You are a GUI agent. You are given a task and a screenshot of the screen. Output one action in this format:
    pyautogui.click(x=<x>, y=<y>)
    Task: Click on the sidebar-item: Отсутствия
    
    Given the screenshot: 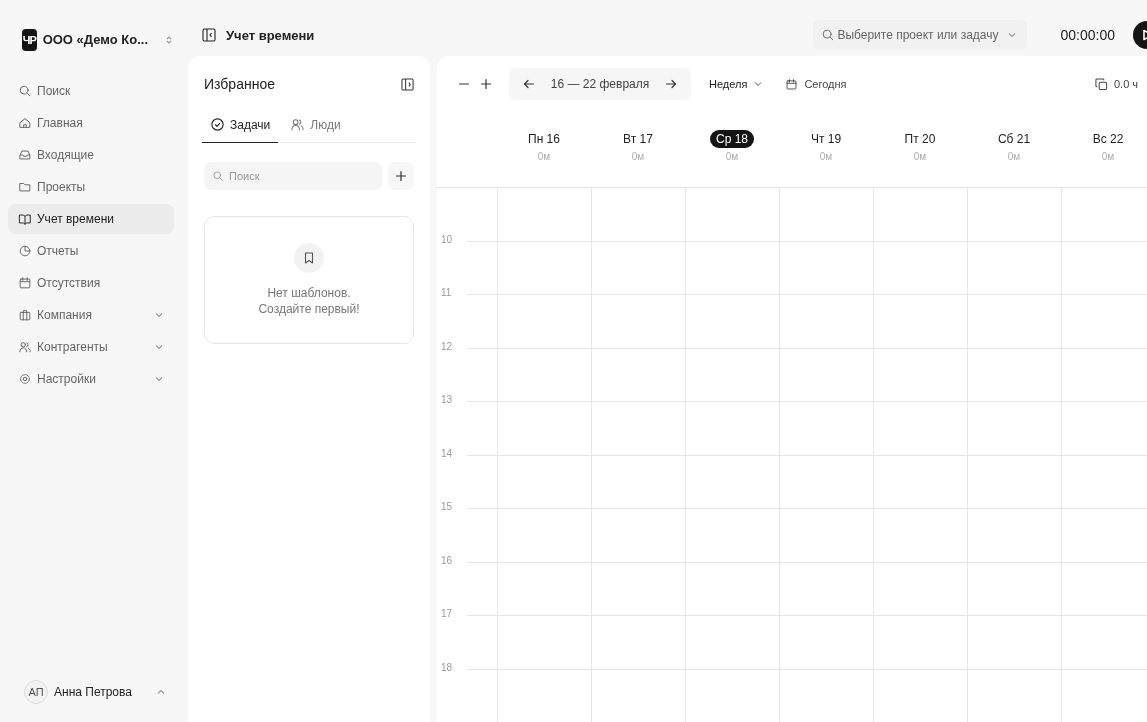 What is the action you would take?
    pyautogui.click(x=91, y=283)
    